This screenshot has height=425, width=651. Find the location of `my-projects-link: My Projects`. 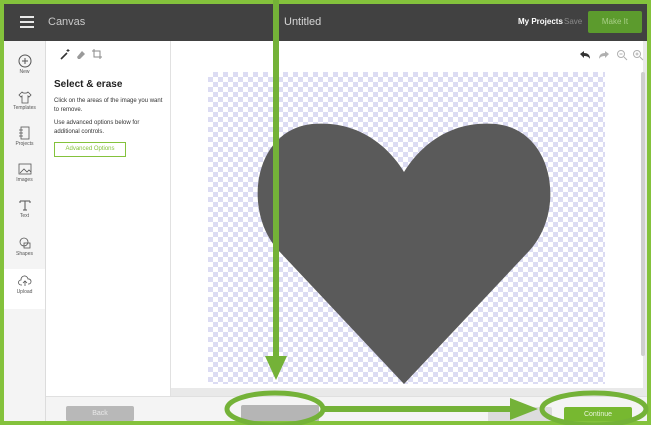

my-projects-link: My Projects is located at coordinates (540, 21).